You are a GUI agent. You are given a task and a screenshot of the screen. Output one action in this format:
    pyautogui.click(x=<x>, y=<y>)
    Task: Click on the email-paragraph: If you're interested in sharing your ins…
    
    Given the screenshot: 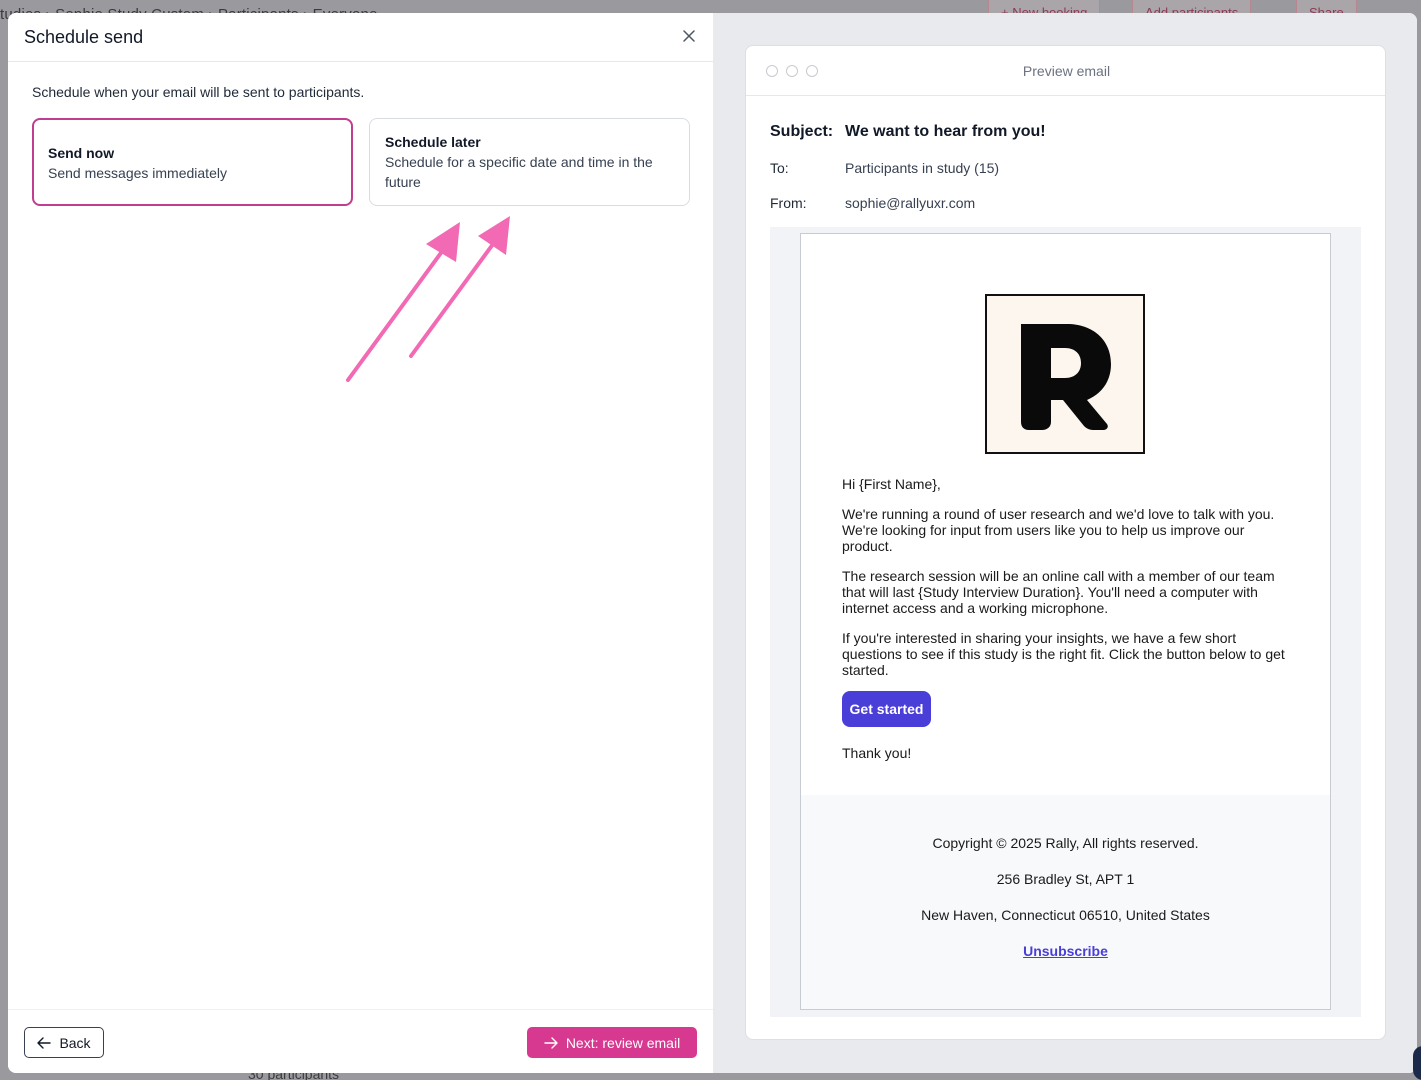 What is the action you would take?
    pyautogui.click(x=1063, y=654)
    